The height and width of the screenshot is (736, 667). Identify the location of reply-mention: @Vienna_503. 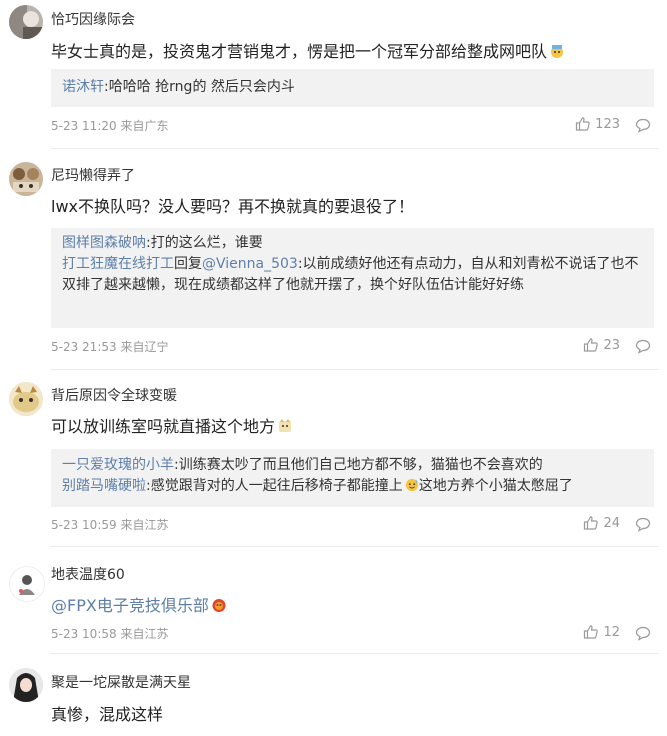
(250, 264).